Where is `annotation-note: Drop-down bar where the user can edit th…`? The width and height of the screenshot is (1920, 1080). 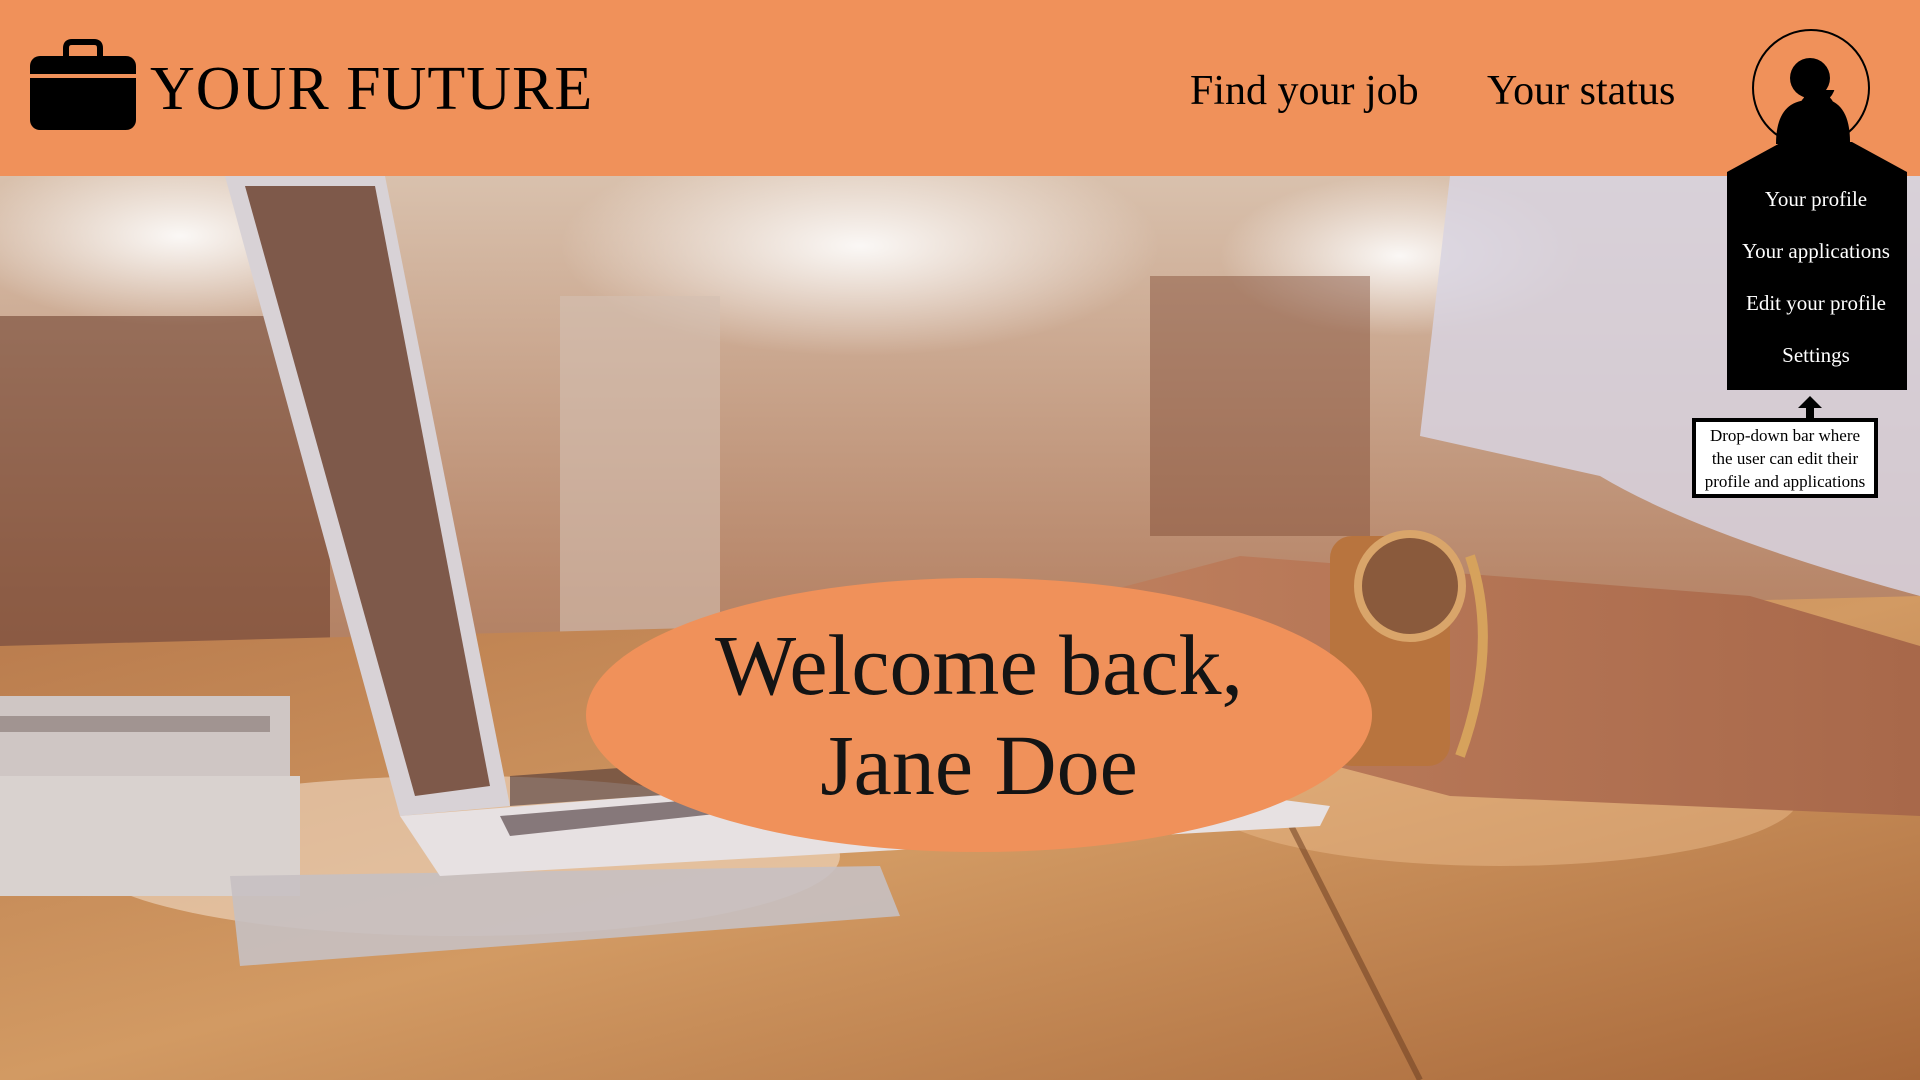 annotation-note: Drop-down bar where the user can edit th… is located at coordinates (1785, 458).